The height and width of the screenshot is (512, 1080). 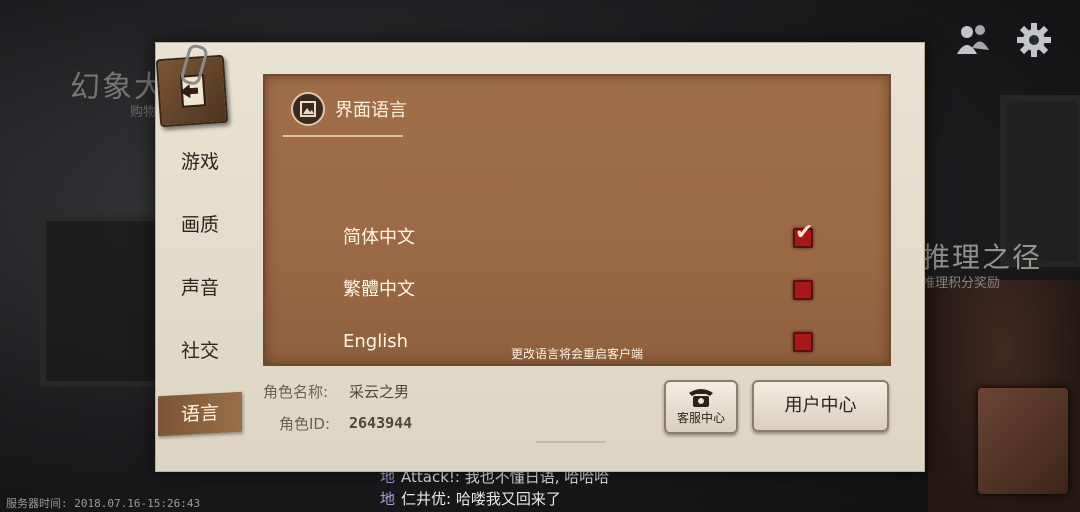 I want to click on tab-graphics: 画质, so click(x=200, y=225).